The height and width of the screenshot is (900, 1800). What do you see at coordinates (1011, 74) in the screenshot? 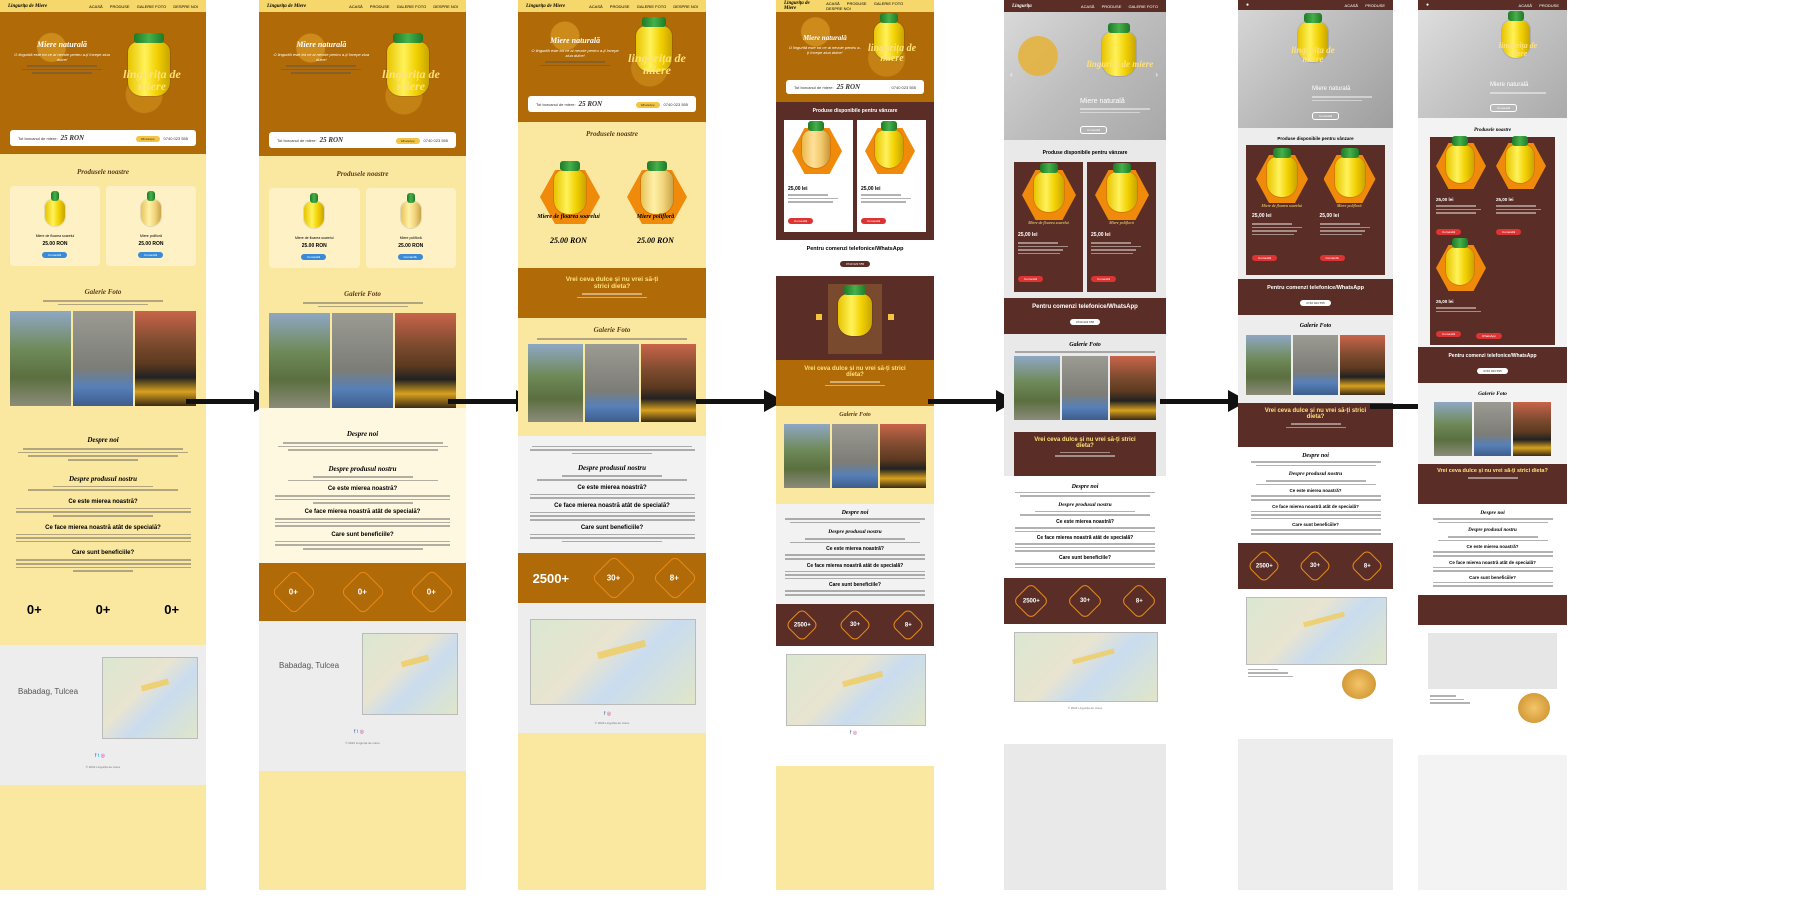
I see `slider-prev-icon: ‹` at bounding box center [1011, 74].